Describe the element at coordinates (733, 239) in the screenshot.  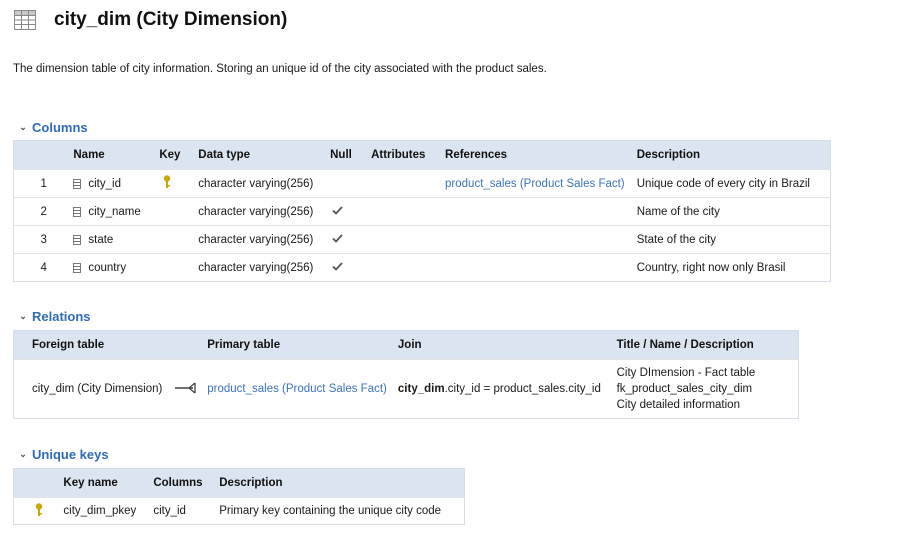
I see `column-description: State of the city` at that location.